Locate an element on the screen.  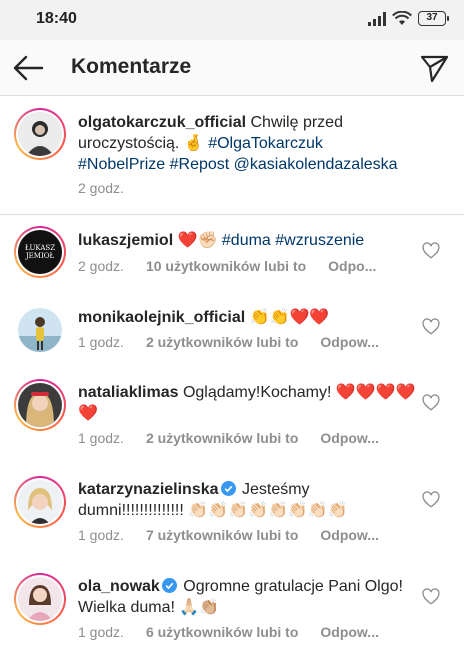
comment-username: nataliaklimas is located at coordinates (128, 392).